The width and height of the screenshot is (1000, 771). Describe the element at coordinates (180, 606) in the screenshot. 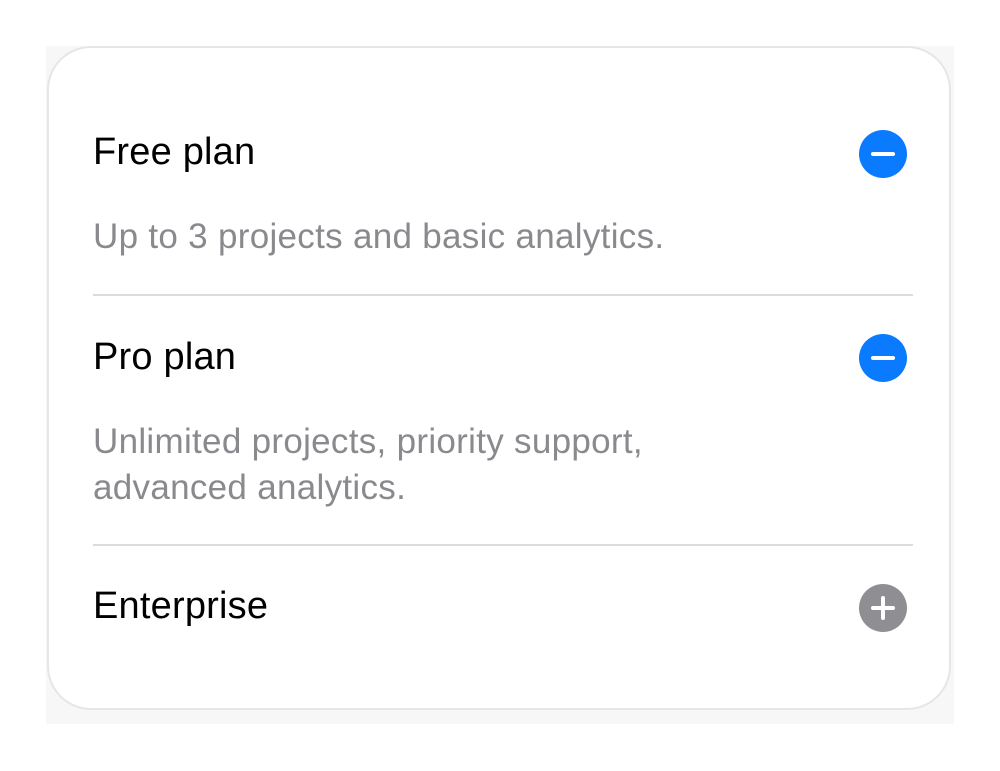

I see `accordion-item-title: Enterprise` at that location.